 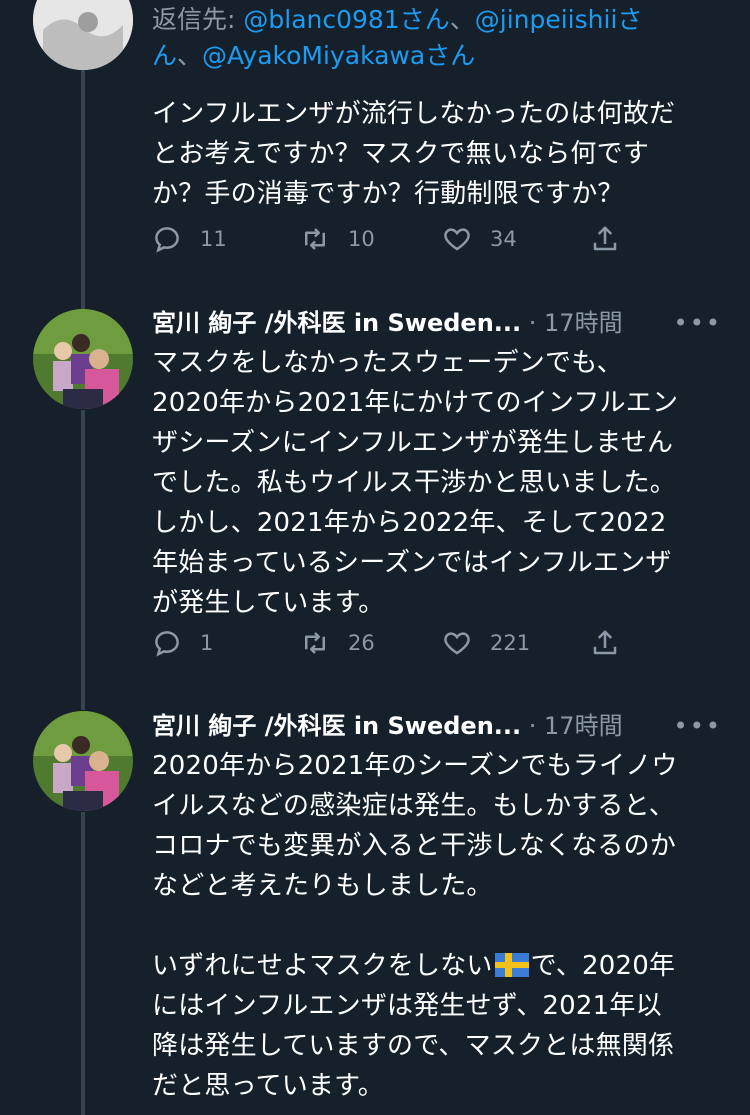 What do you see at coordinates (198, 19) in the screenshot?
I see `reply-prefix: 返信先:` at bounding box center [198, 19].